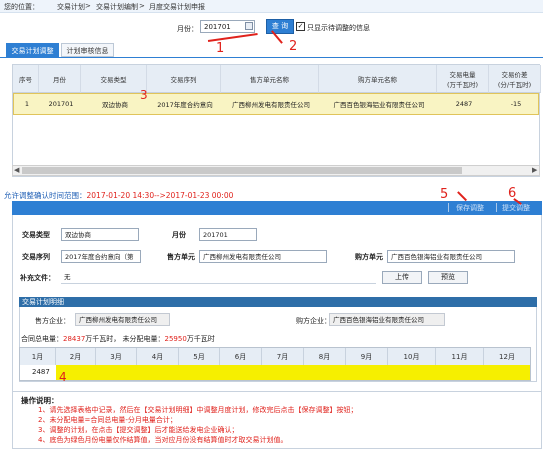 The image size is (543, 449). I want to click on column-header: 购方单元名称, so click(378, 79).